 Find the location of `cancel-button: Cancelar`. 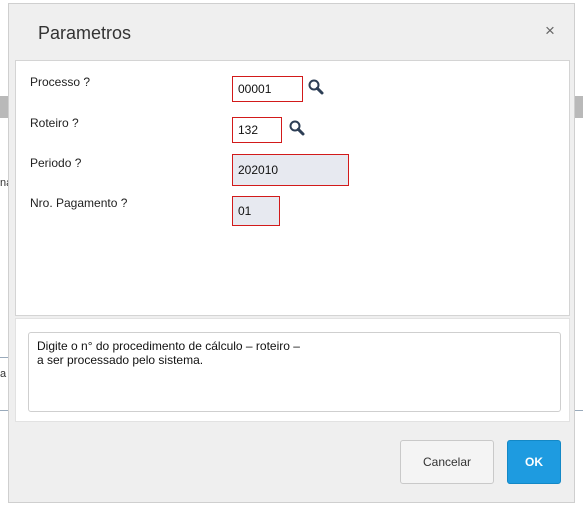

cancel-button: Cancelar is located at coordinates (447, 462).